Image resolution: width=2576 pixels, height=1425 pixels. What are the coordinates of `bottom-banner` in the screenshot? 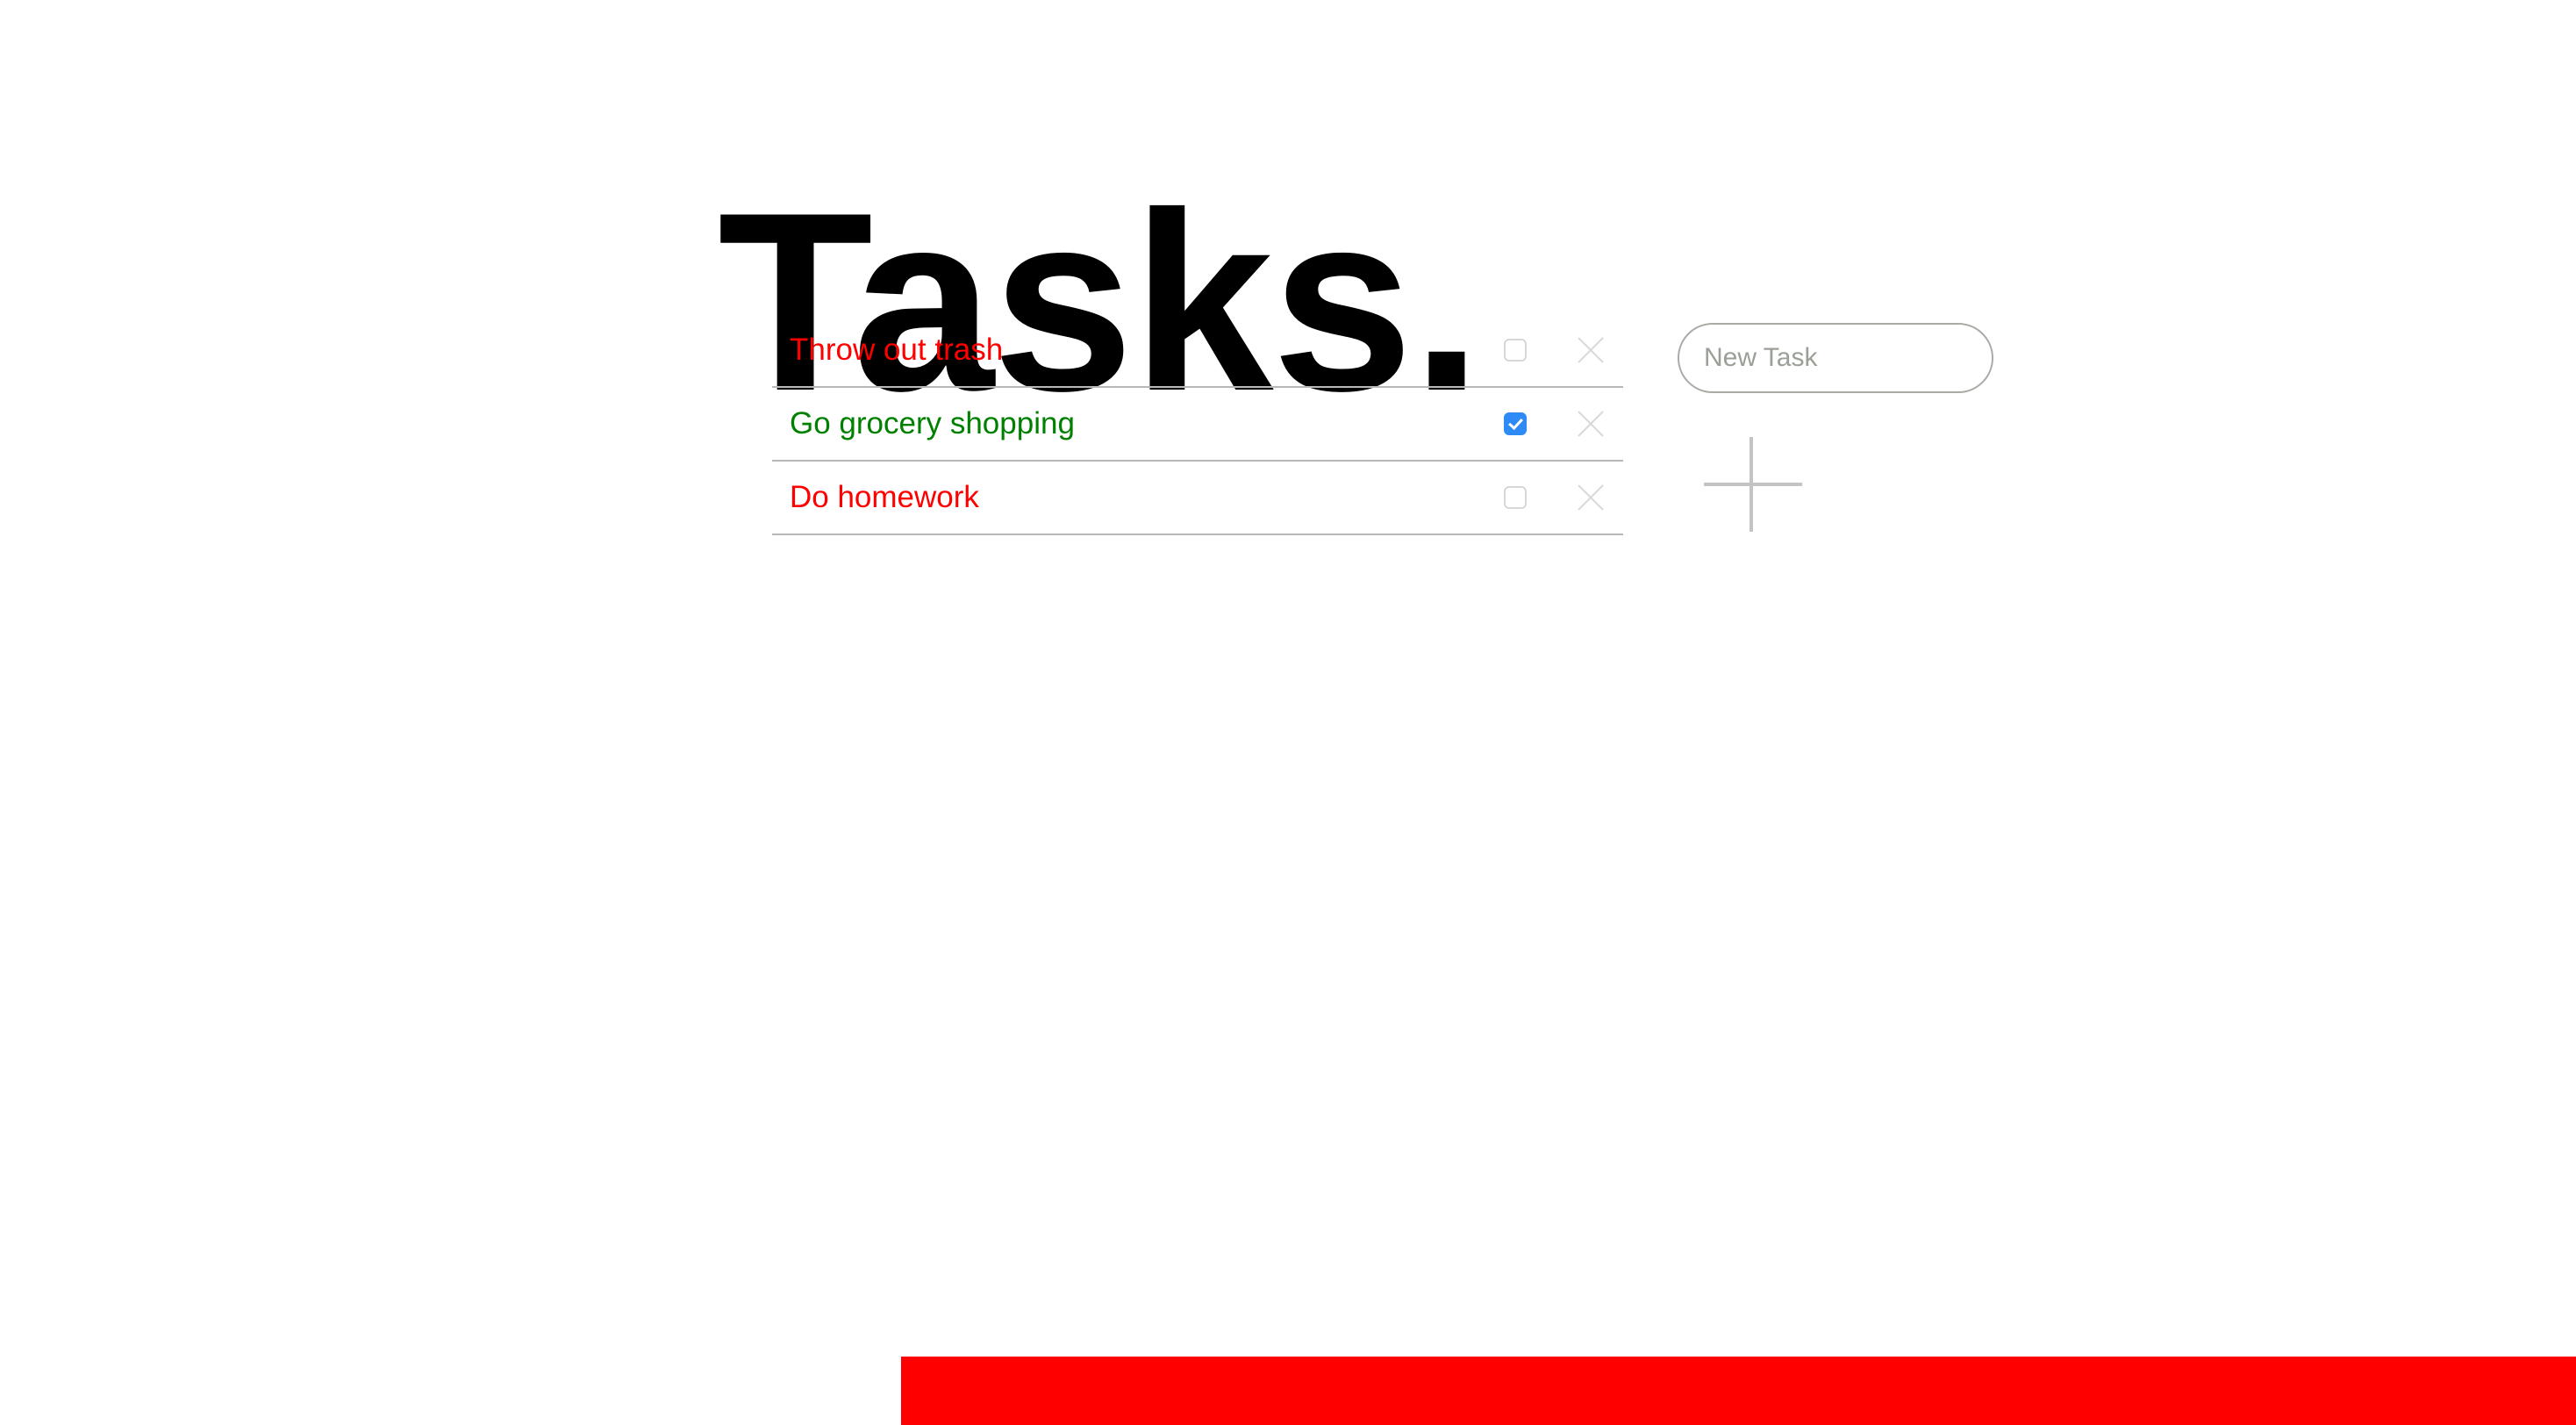 It's located at (1738, 1391).